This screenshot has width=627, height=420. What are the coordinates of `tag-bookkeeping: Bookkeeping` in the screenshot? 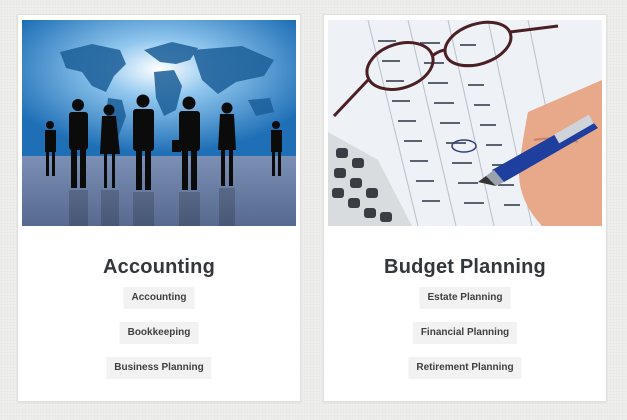 It's located at (159, 333).